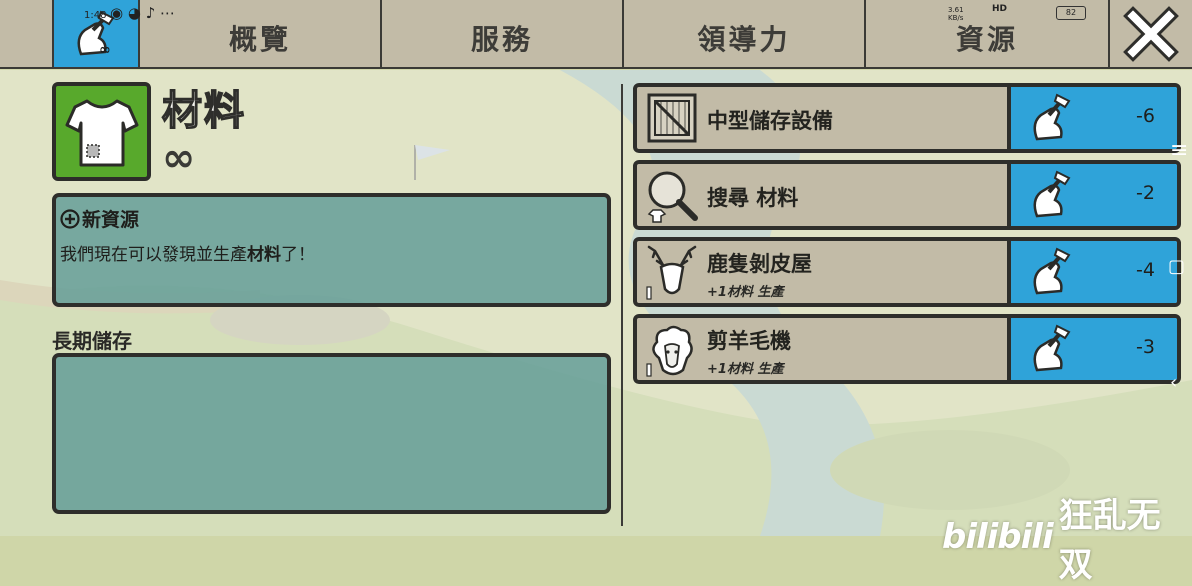 The image size is (1192, 586). What do you see at coordinates (298, 255) in the screenshot?
I see `new-resource-text-after: 了！` at bounding box center [298, 255].